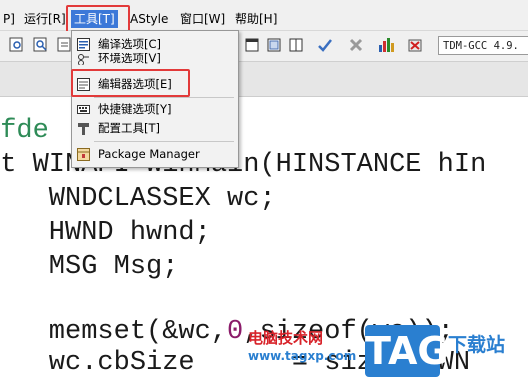 The height and width of the screenshot is (382, 528). I want to click on menu-item-label: 编辑器选项[E], so click(135, 84).